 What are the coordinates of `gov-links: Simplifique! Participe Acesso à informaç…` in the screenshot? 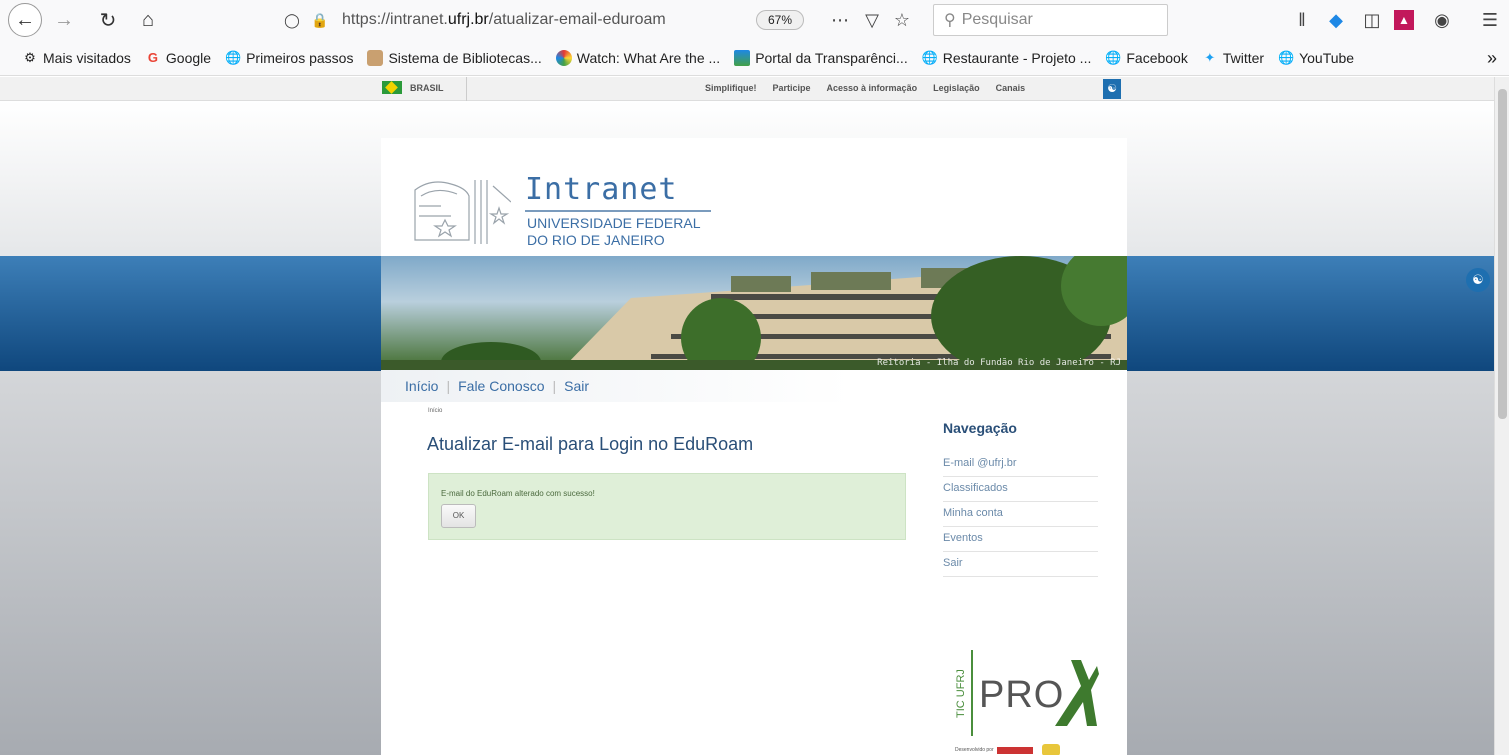 It's located at (873, 88).